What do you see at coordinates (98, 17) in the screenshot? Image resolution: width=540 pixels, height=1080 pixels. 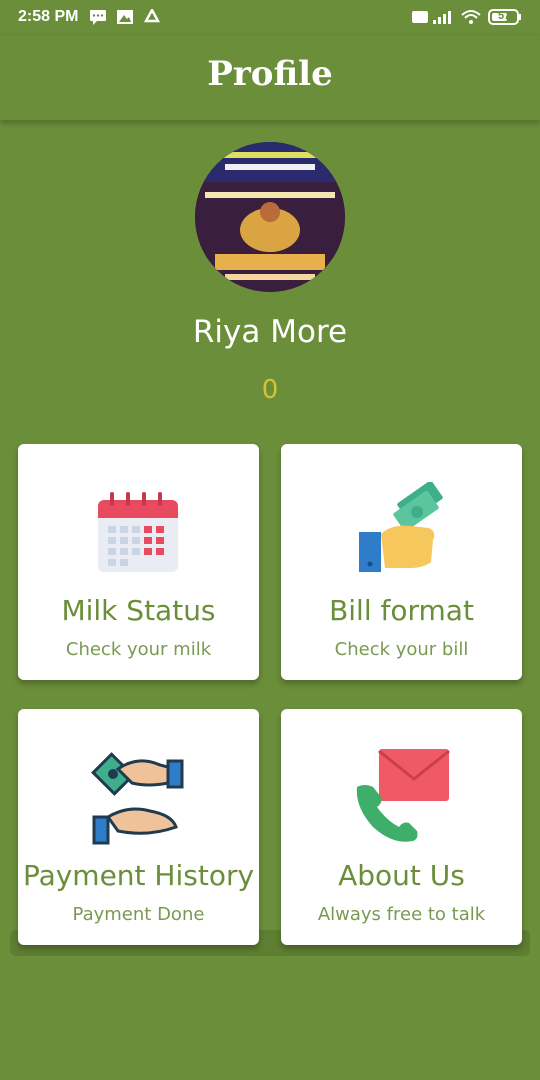 I see `message-icon` at bounding box center [98, 17].